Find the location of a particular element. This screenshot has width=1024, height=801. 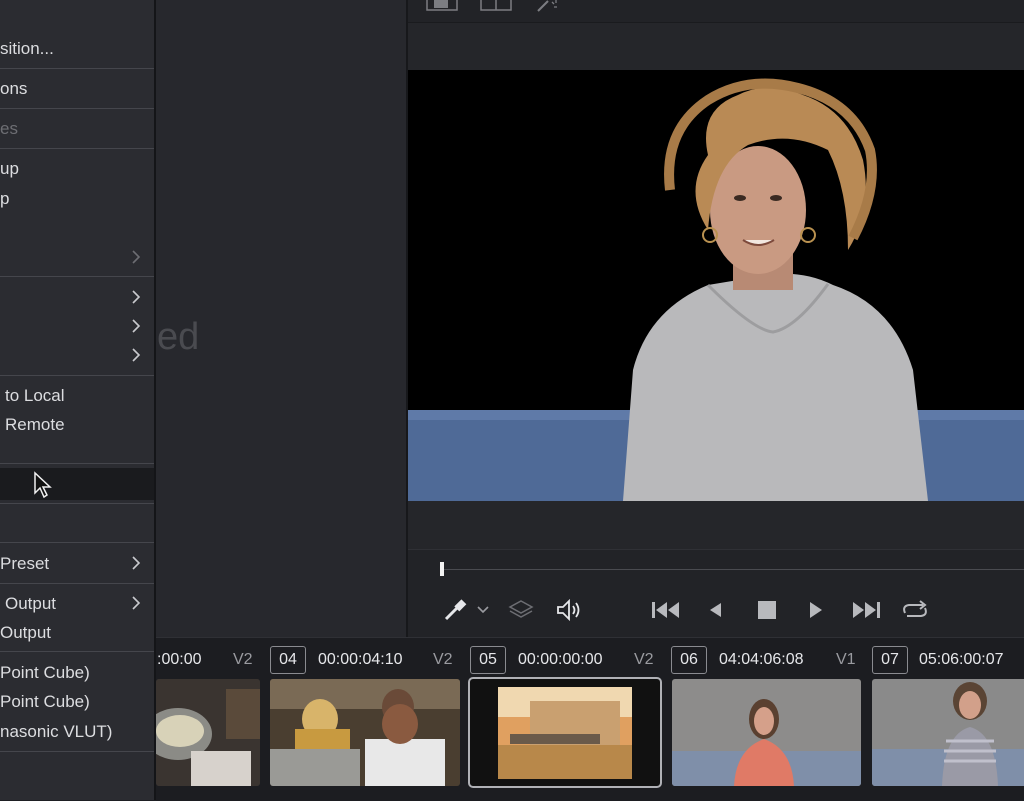

viewer-top-bar is located at coordinates (716, 46).